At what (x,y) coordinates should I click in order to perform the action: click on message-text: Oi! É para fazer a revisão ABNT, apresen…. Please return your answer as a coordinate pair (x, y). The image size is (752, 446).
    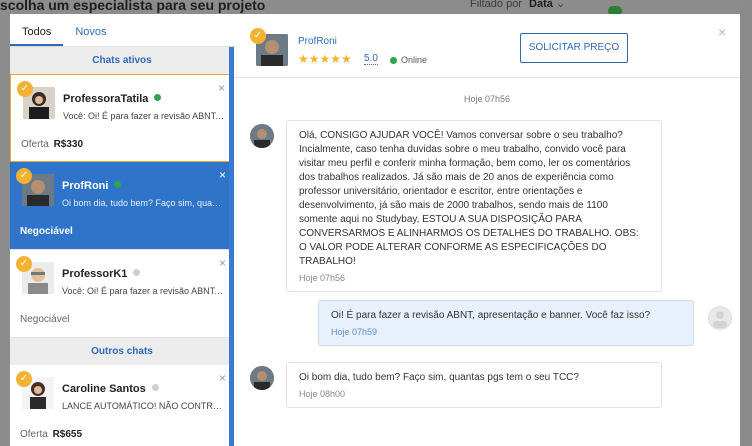
    Looking at the image, I should click on (491, 315).